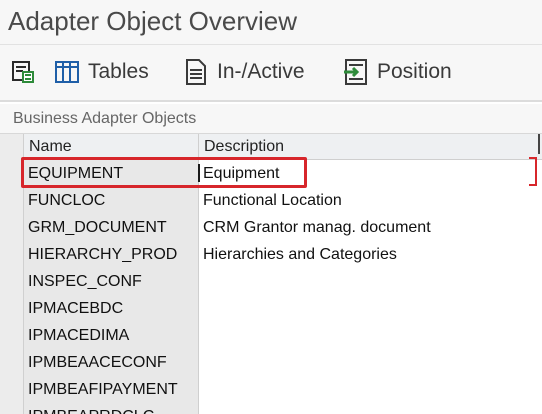 Image resolution: width=542 pixels, height=414 pixels. I want to click on table-row: IPMACEDIMA, so click(283, 335).